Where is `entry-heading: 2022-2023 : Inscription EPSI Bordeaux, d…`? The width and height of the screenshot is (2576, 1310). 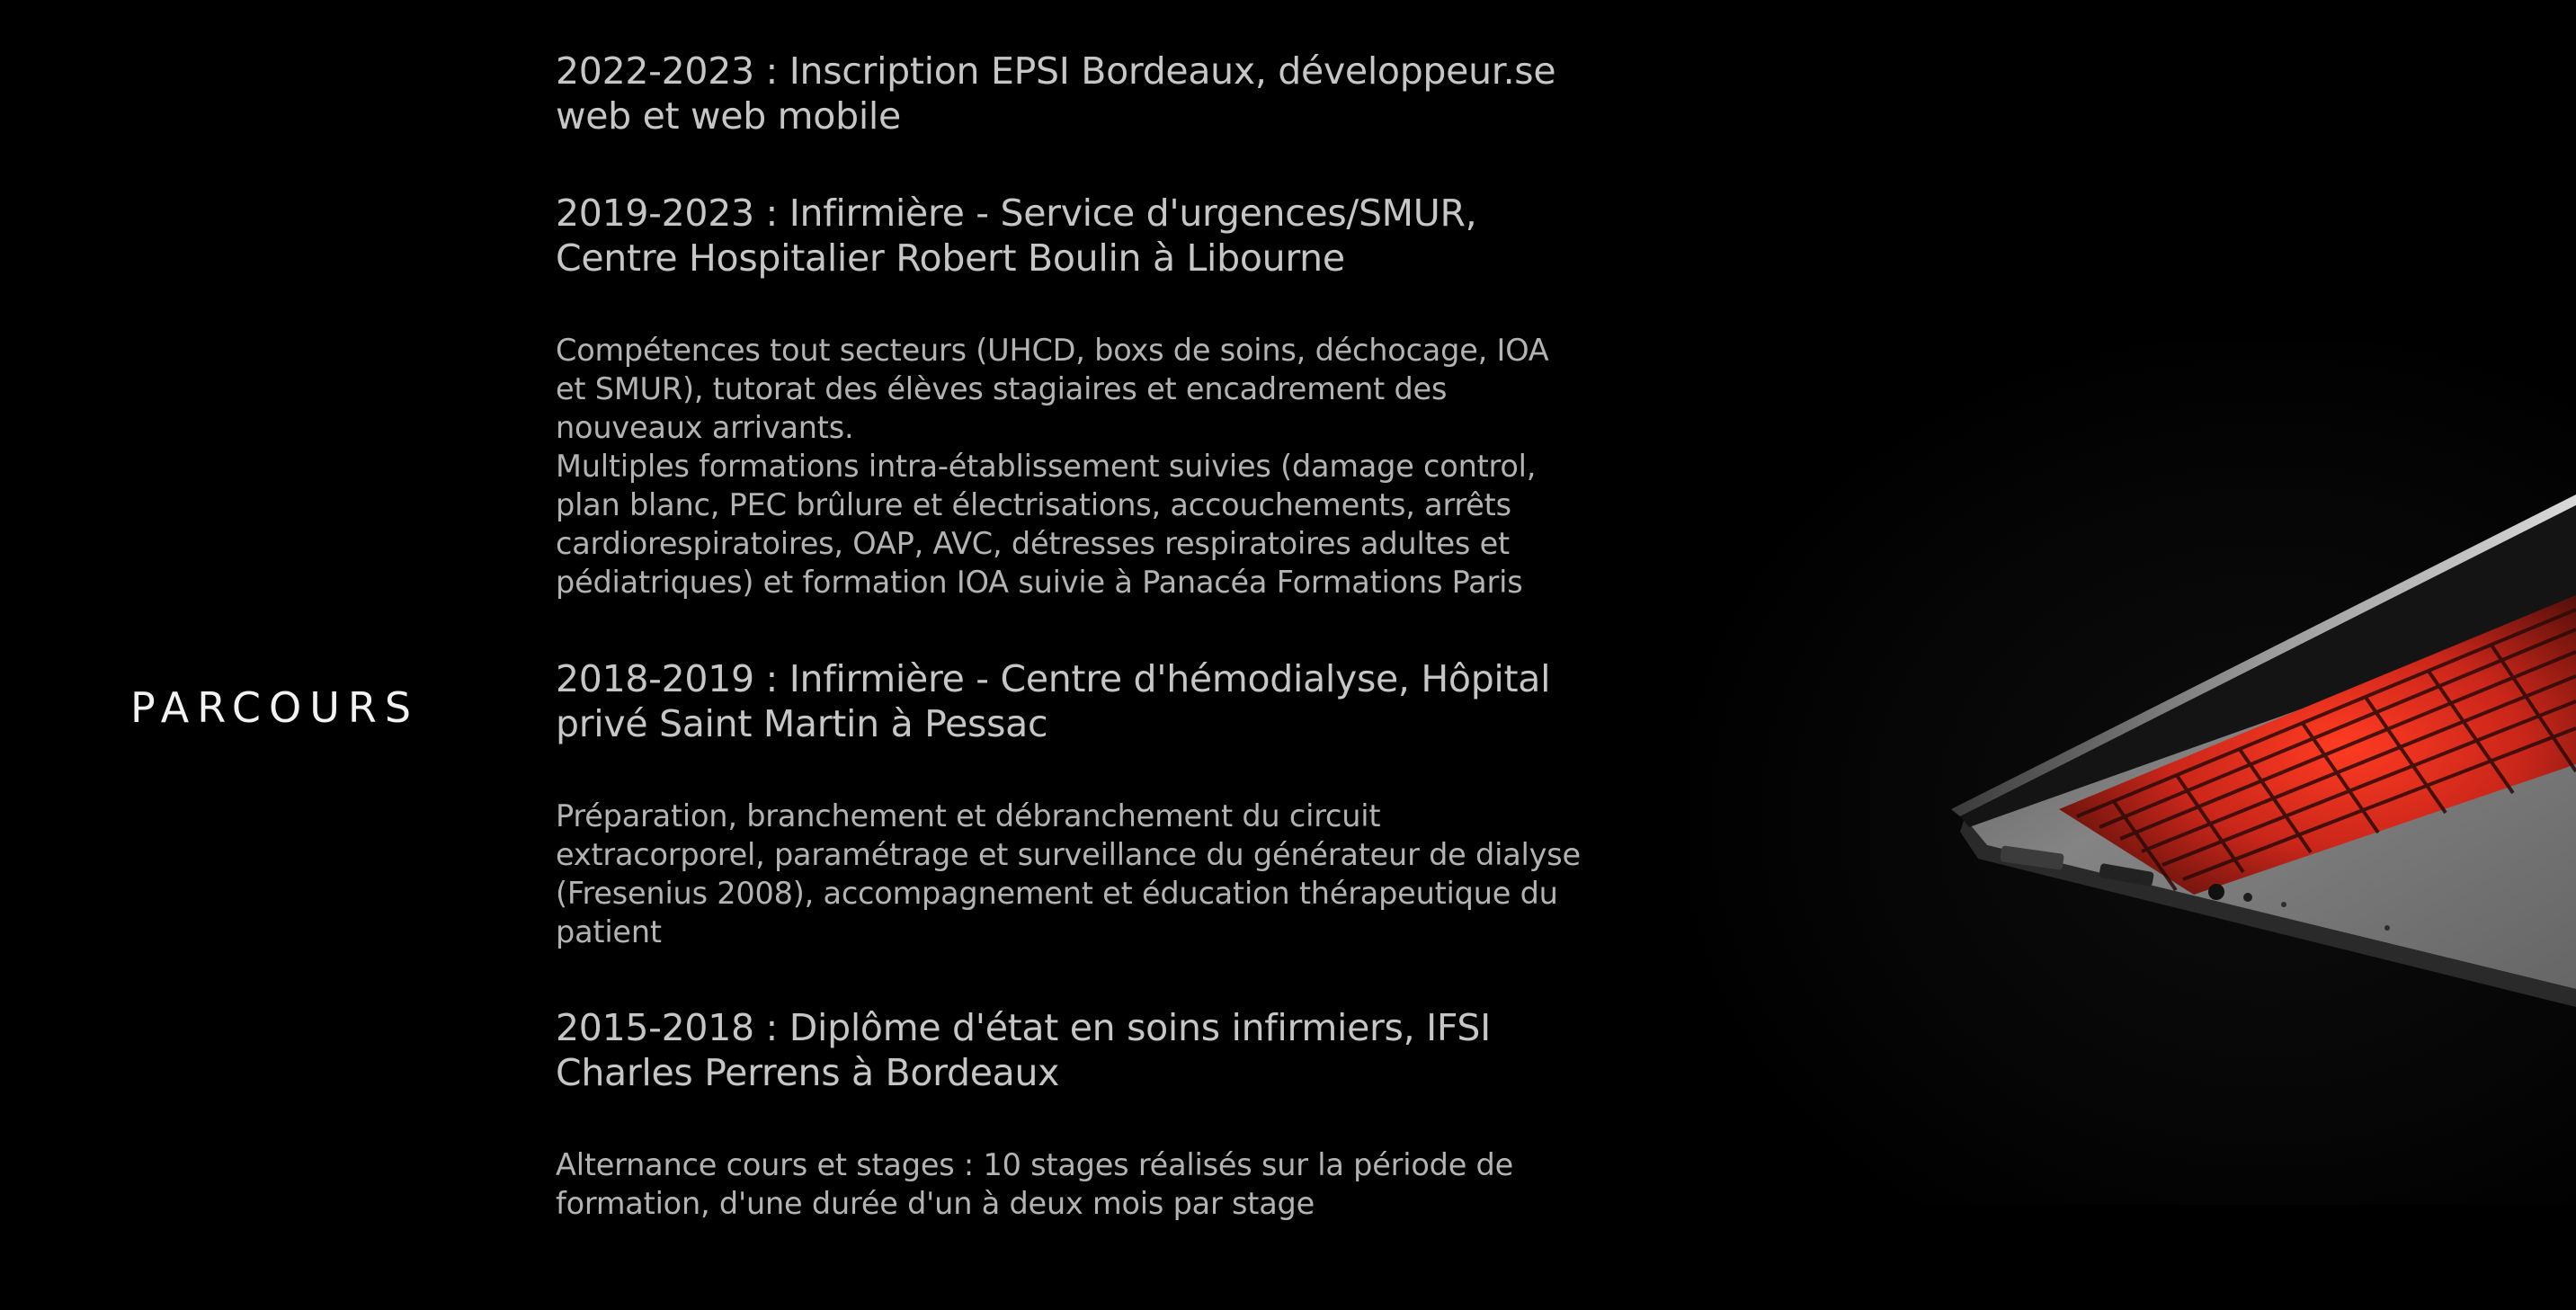 entry-heading: 2022-2023 : Inscription EPSI Bordeaux, d… is located at coordinates (1056, 93).